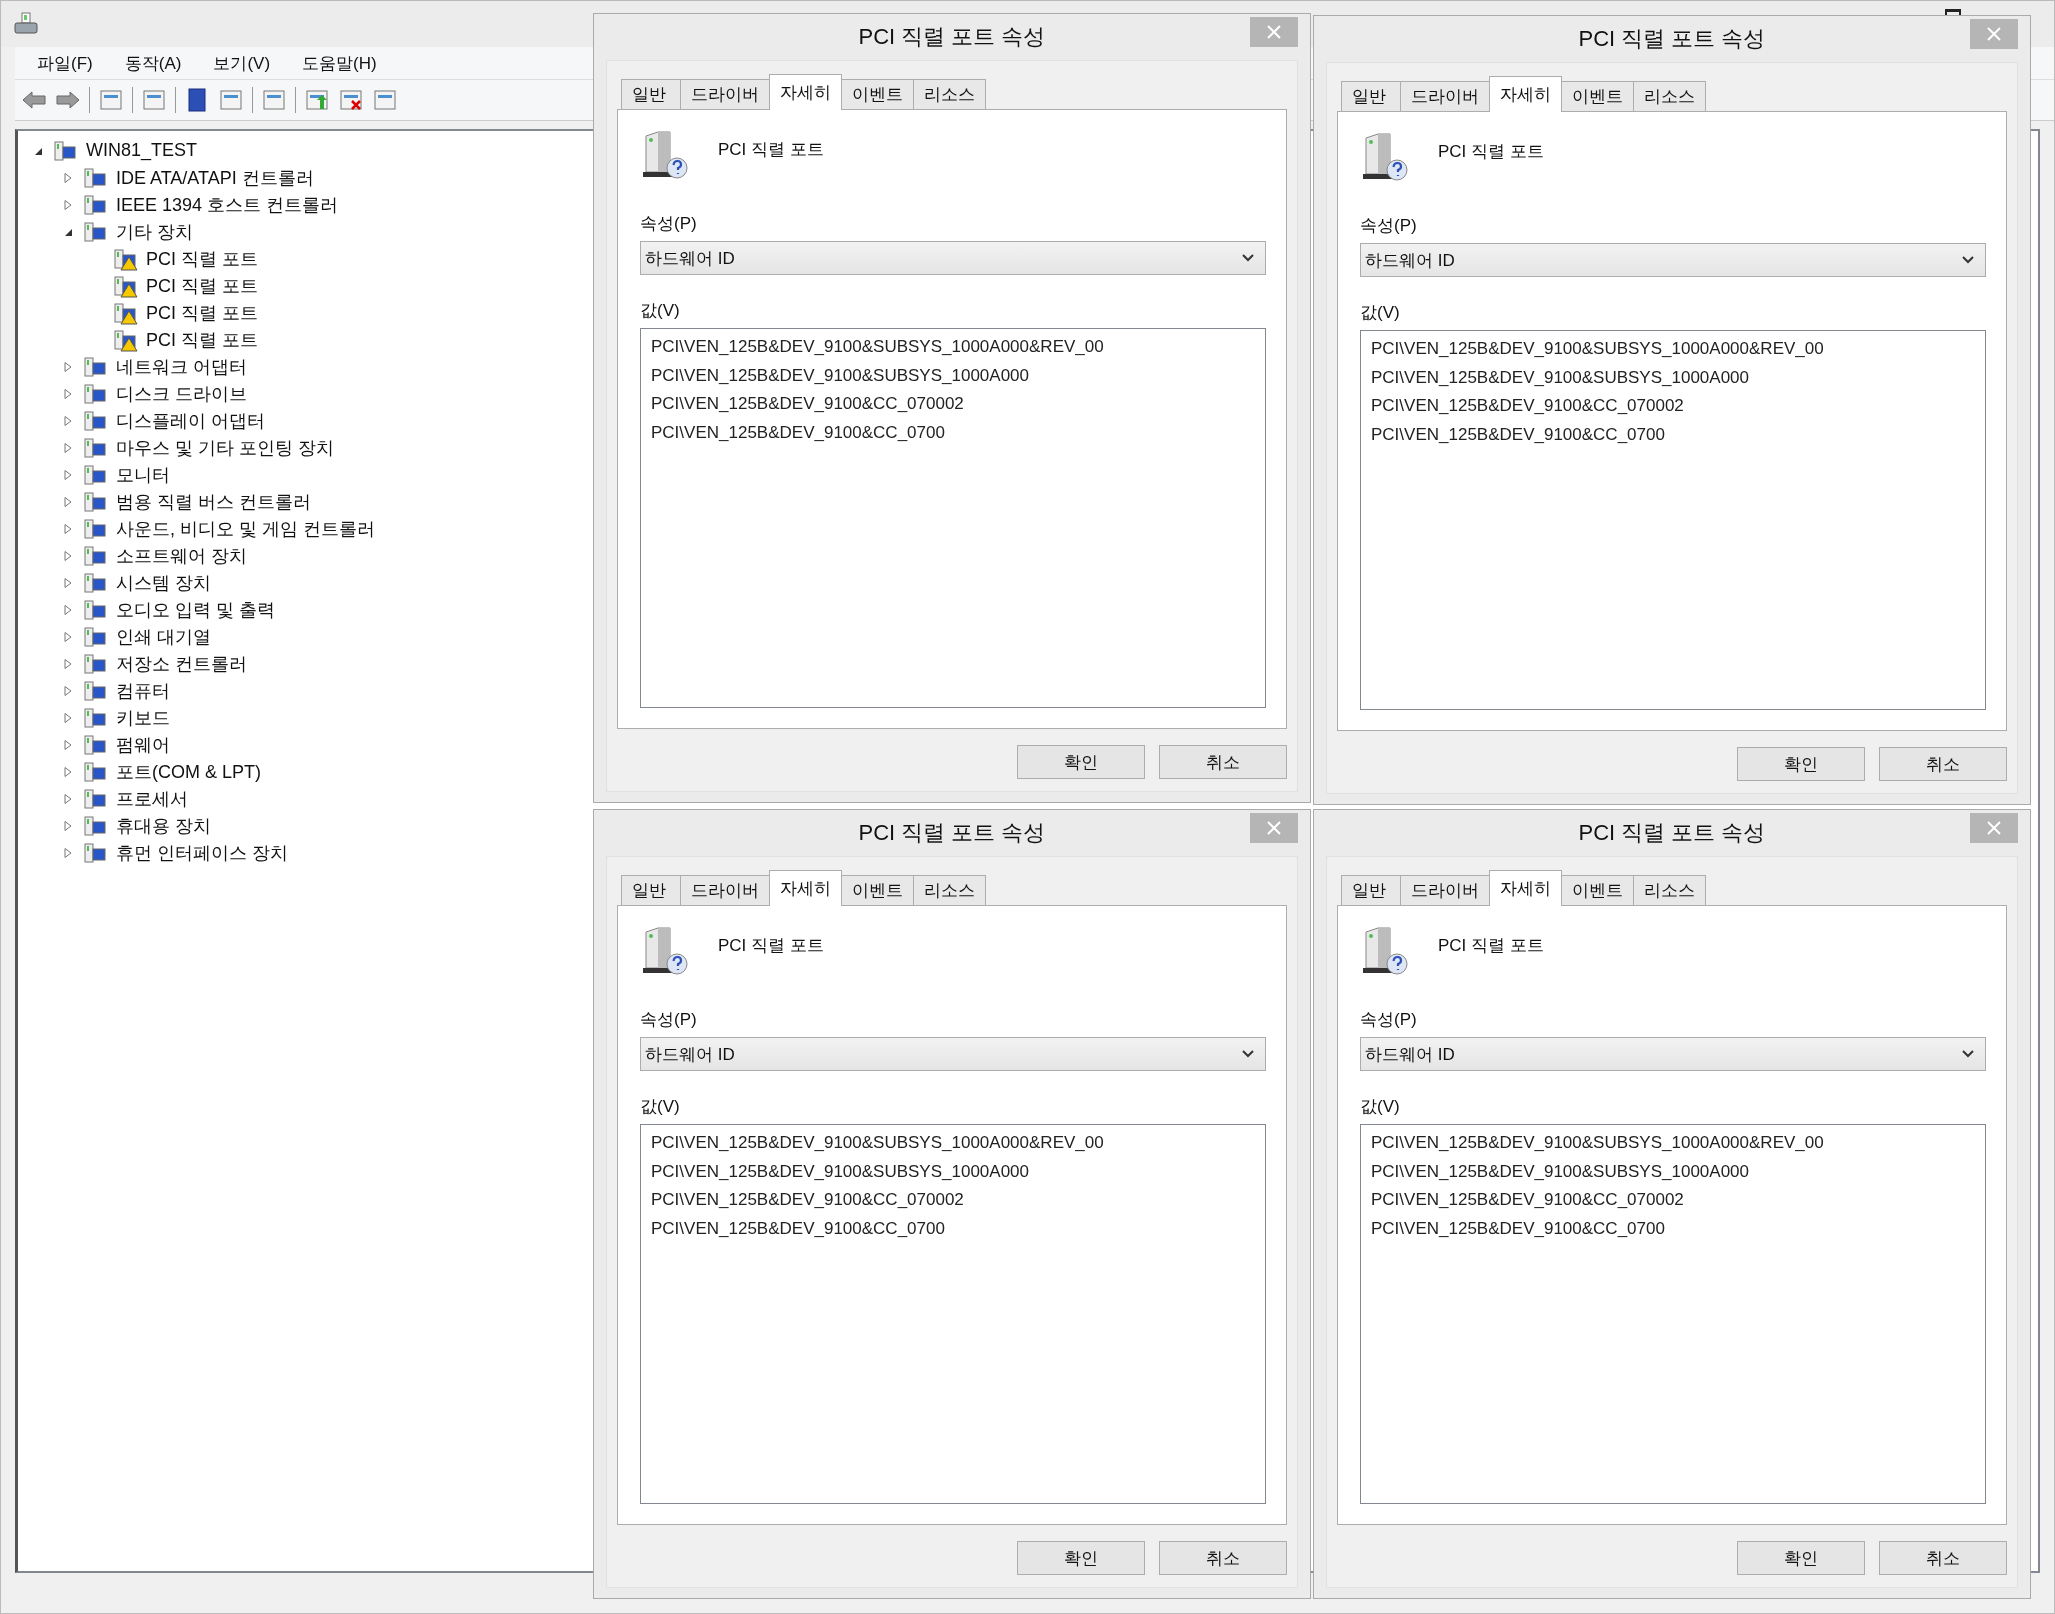  What do you see at coordinates (202, 852) in the screenshot?
I see `tree-item: 휴먼 인터페이스 장치` at bounding box center [202, 852].